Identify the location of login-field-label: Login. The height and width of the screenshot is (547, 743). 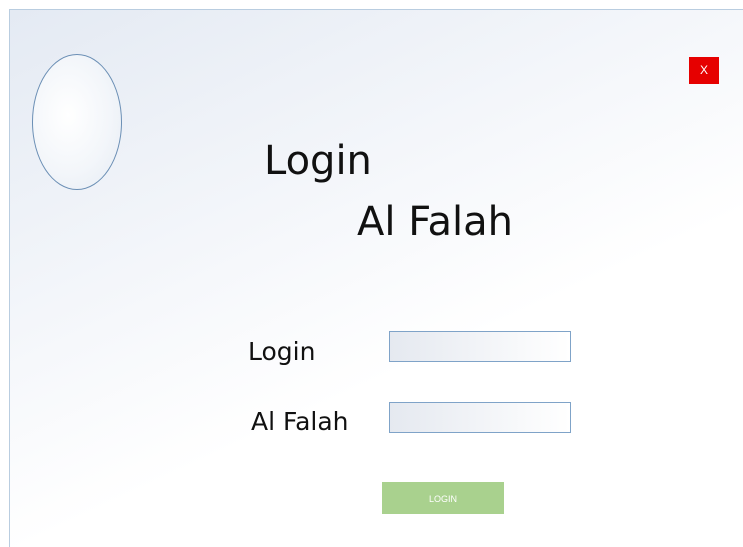
(282, 351).